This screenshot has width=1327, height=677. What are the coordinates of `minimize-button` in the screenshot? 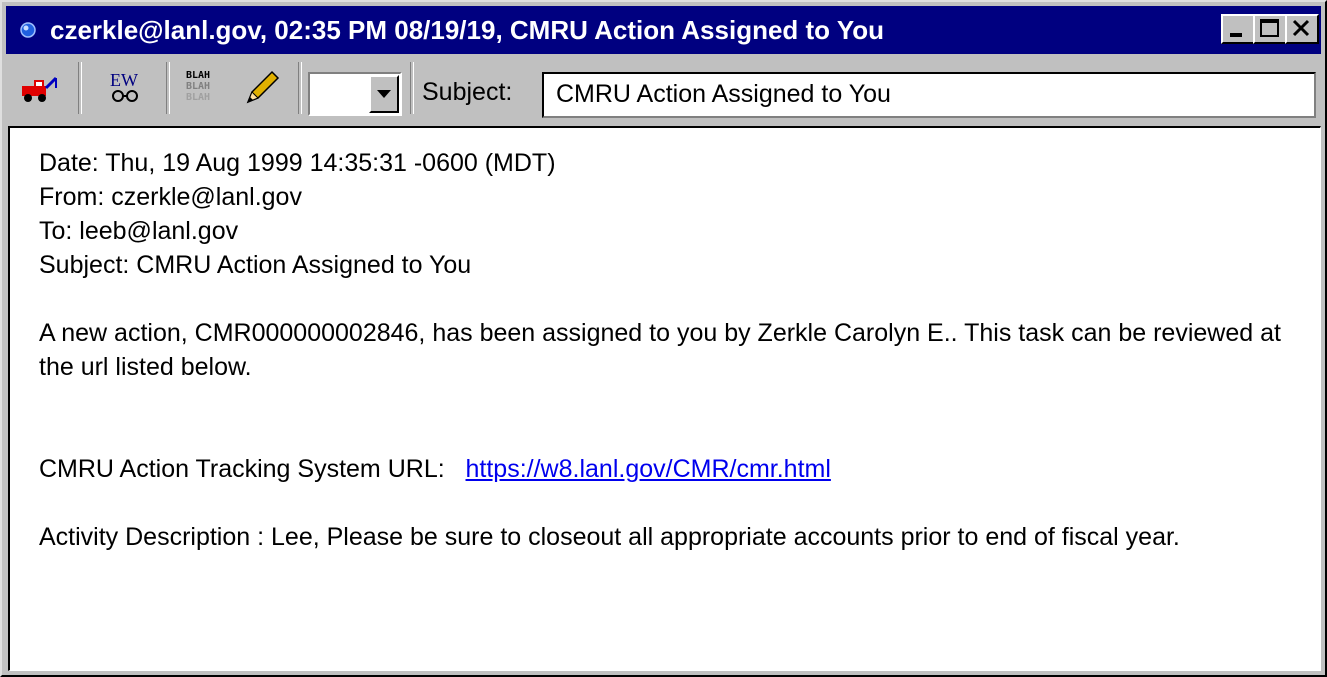 It's located at (1238, 29).